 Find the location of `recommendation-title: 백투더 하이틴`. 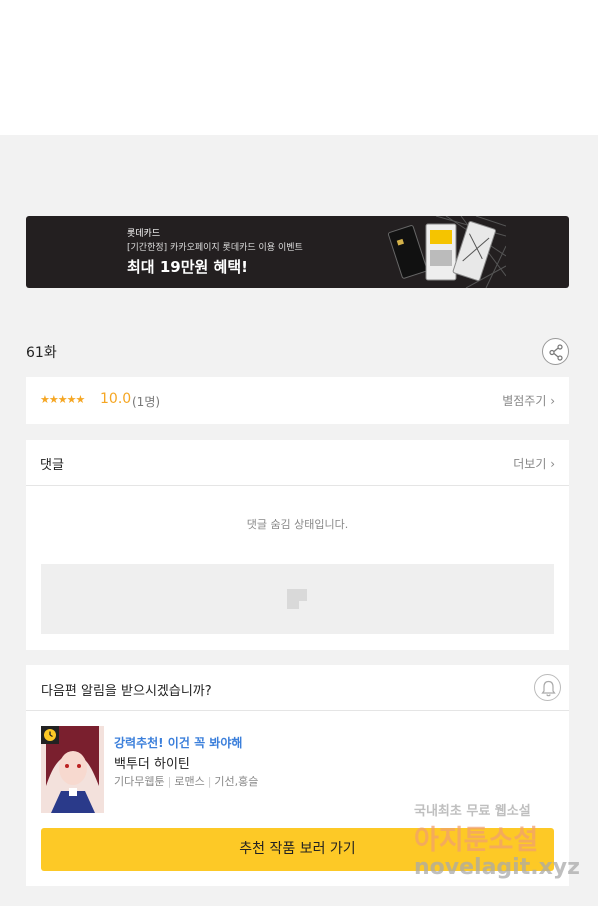

recommendation-title: 백투더 하이틴 is located at coordinates (152, 762).